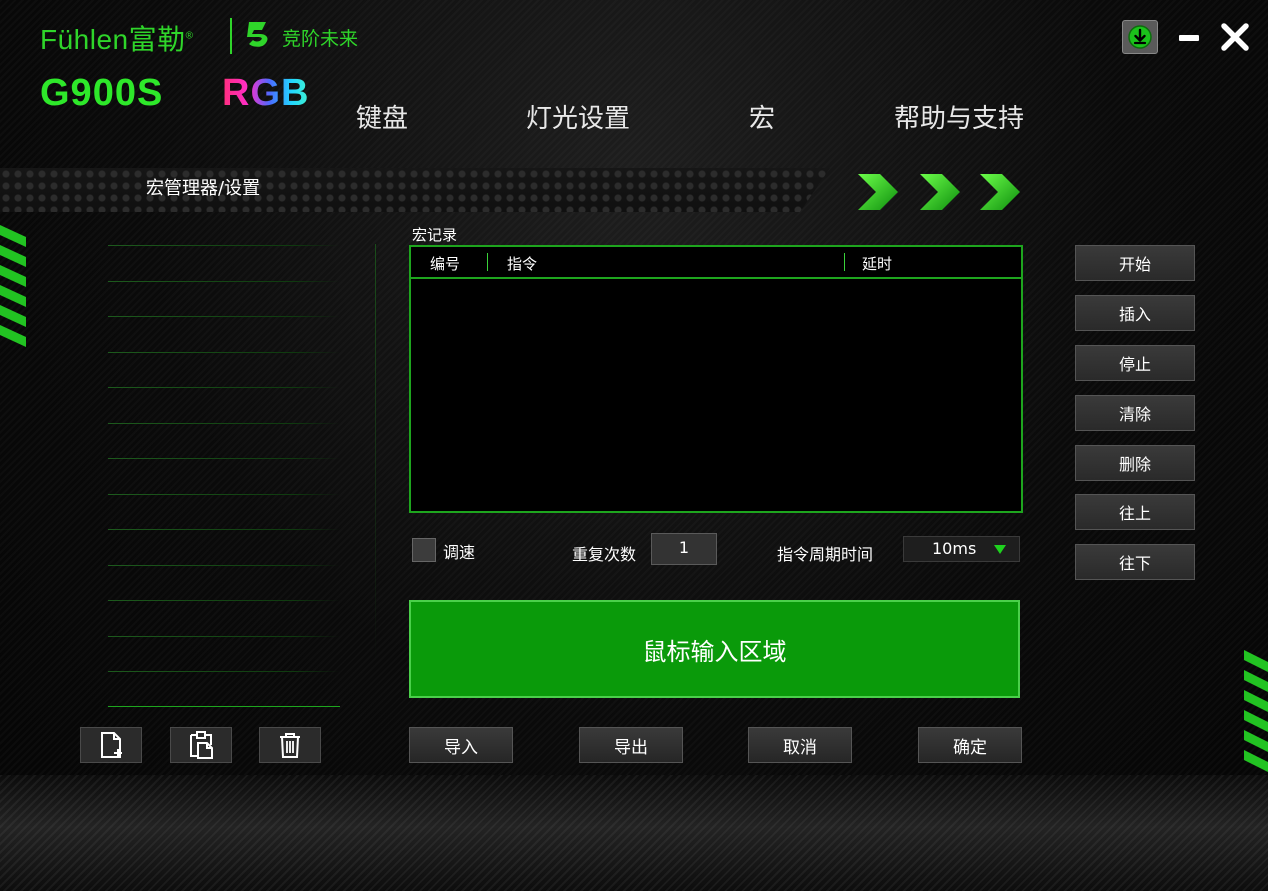  What do you see at coordinates (203, 187) in the screenshot?
I see `breadcrumb: 宏管理器/设置` at bounding box center [203, 187].